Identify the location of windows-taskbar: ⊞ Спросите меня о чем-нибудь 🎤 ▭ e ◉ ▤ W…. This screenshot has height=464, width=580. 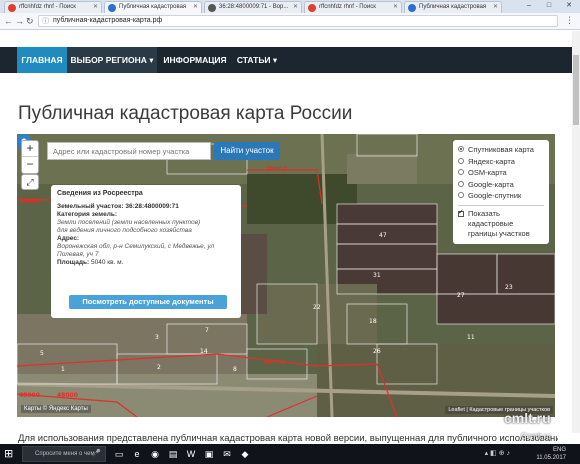
(290, 454).